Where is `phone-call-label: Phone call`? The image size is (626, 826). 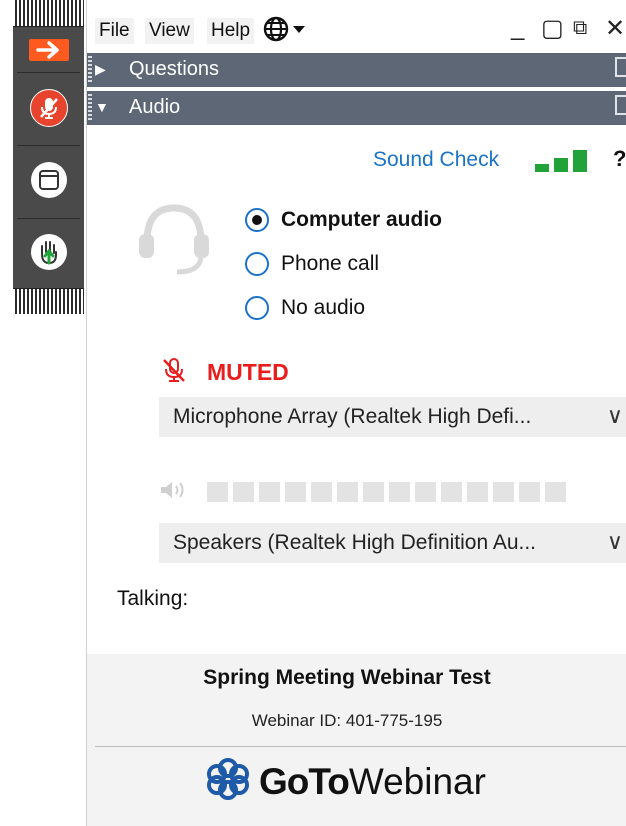 phone-call-label: Phone call is located at coordinates (330, 263).